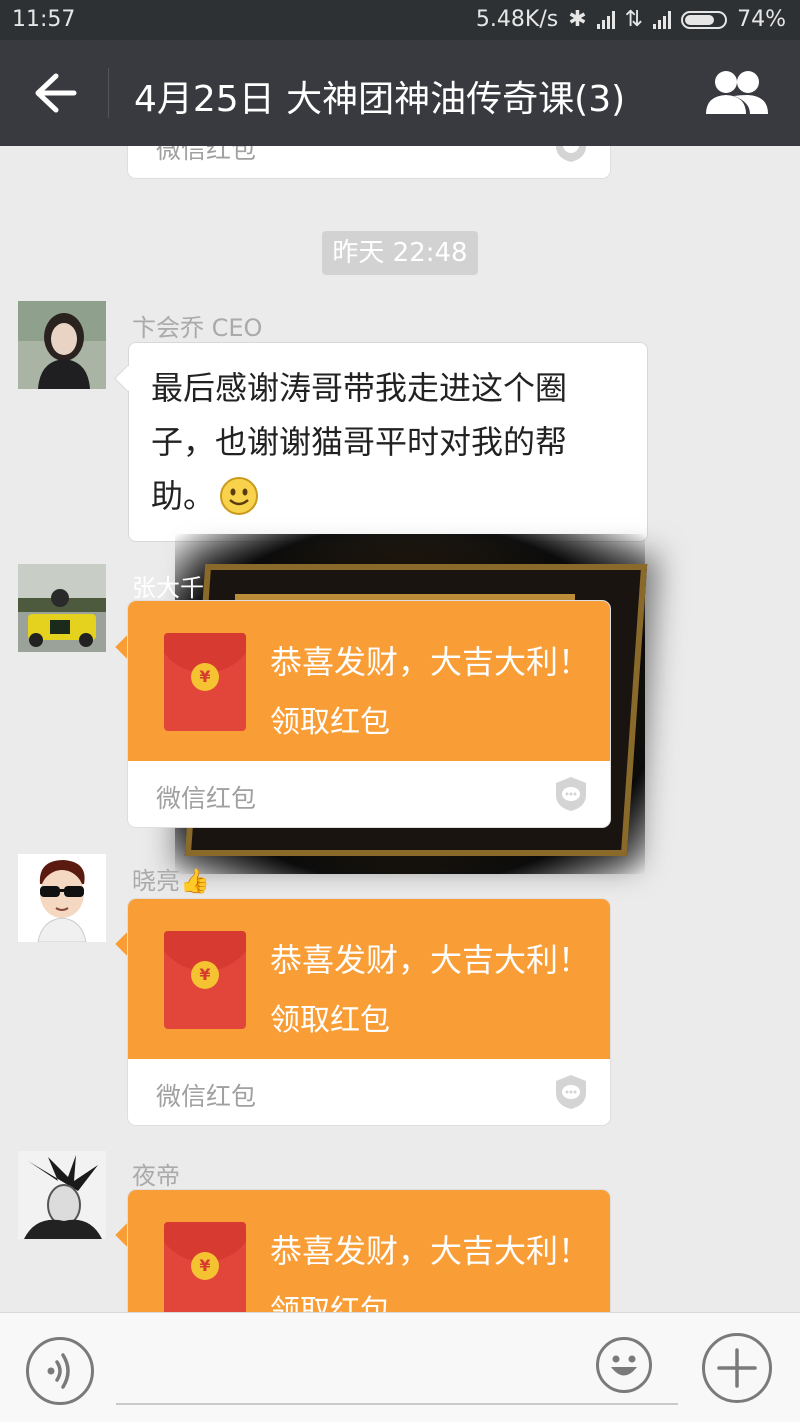  I want to click on title-bar: 4月25日 大神团神油传奇课(3), so click(400, 93).